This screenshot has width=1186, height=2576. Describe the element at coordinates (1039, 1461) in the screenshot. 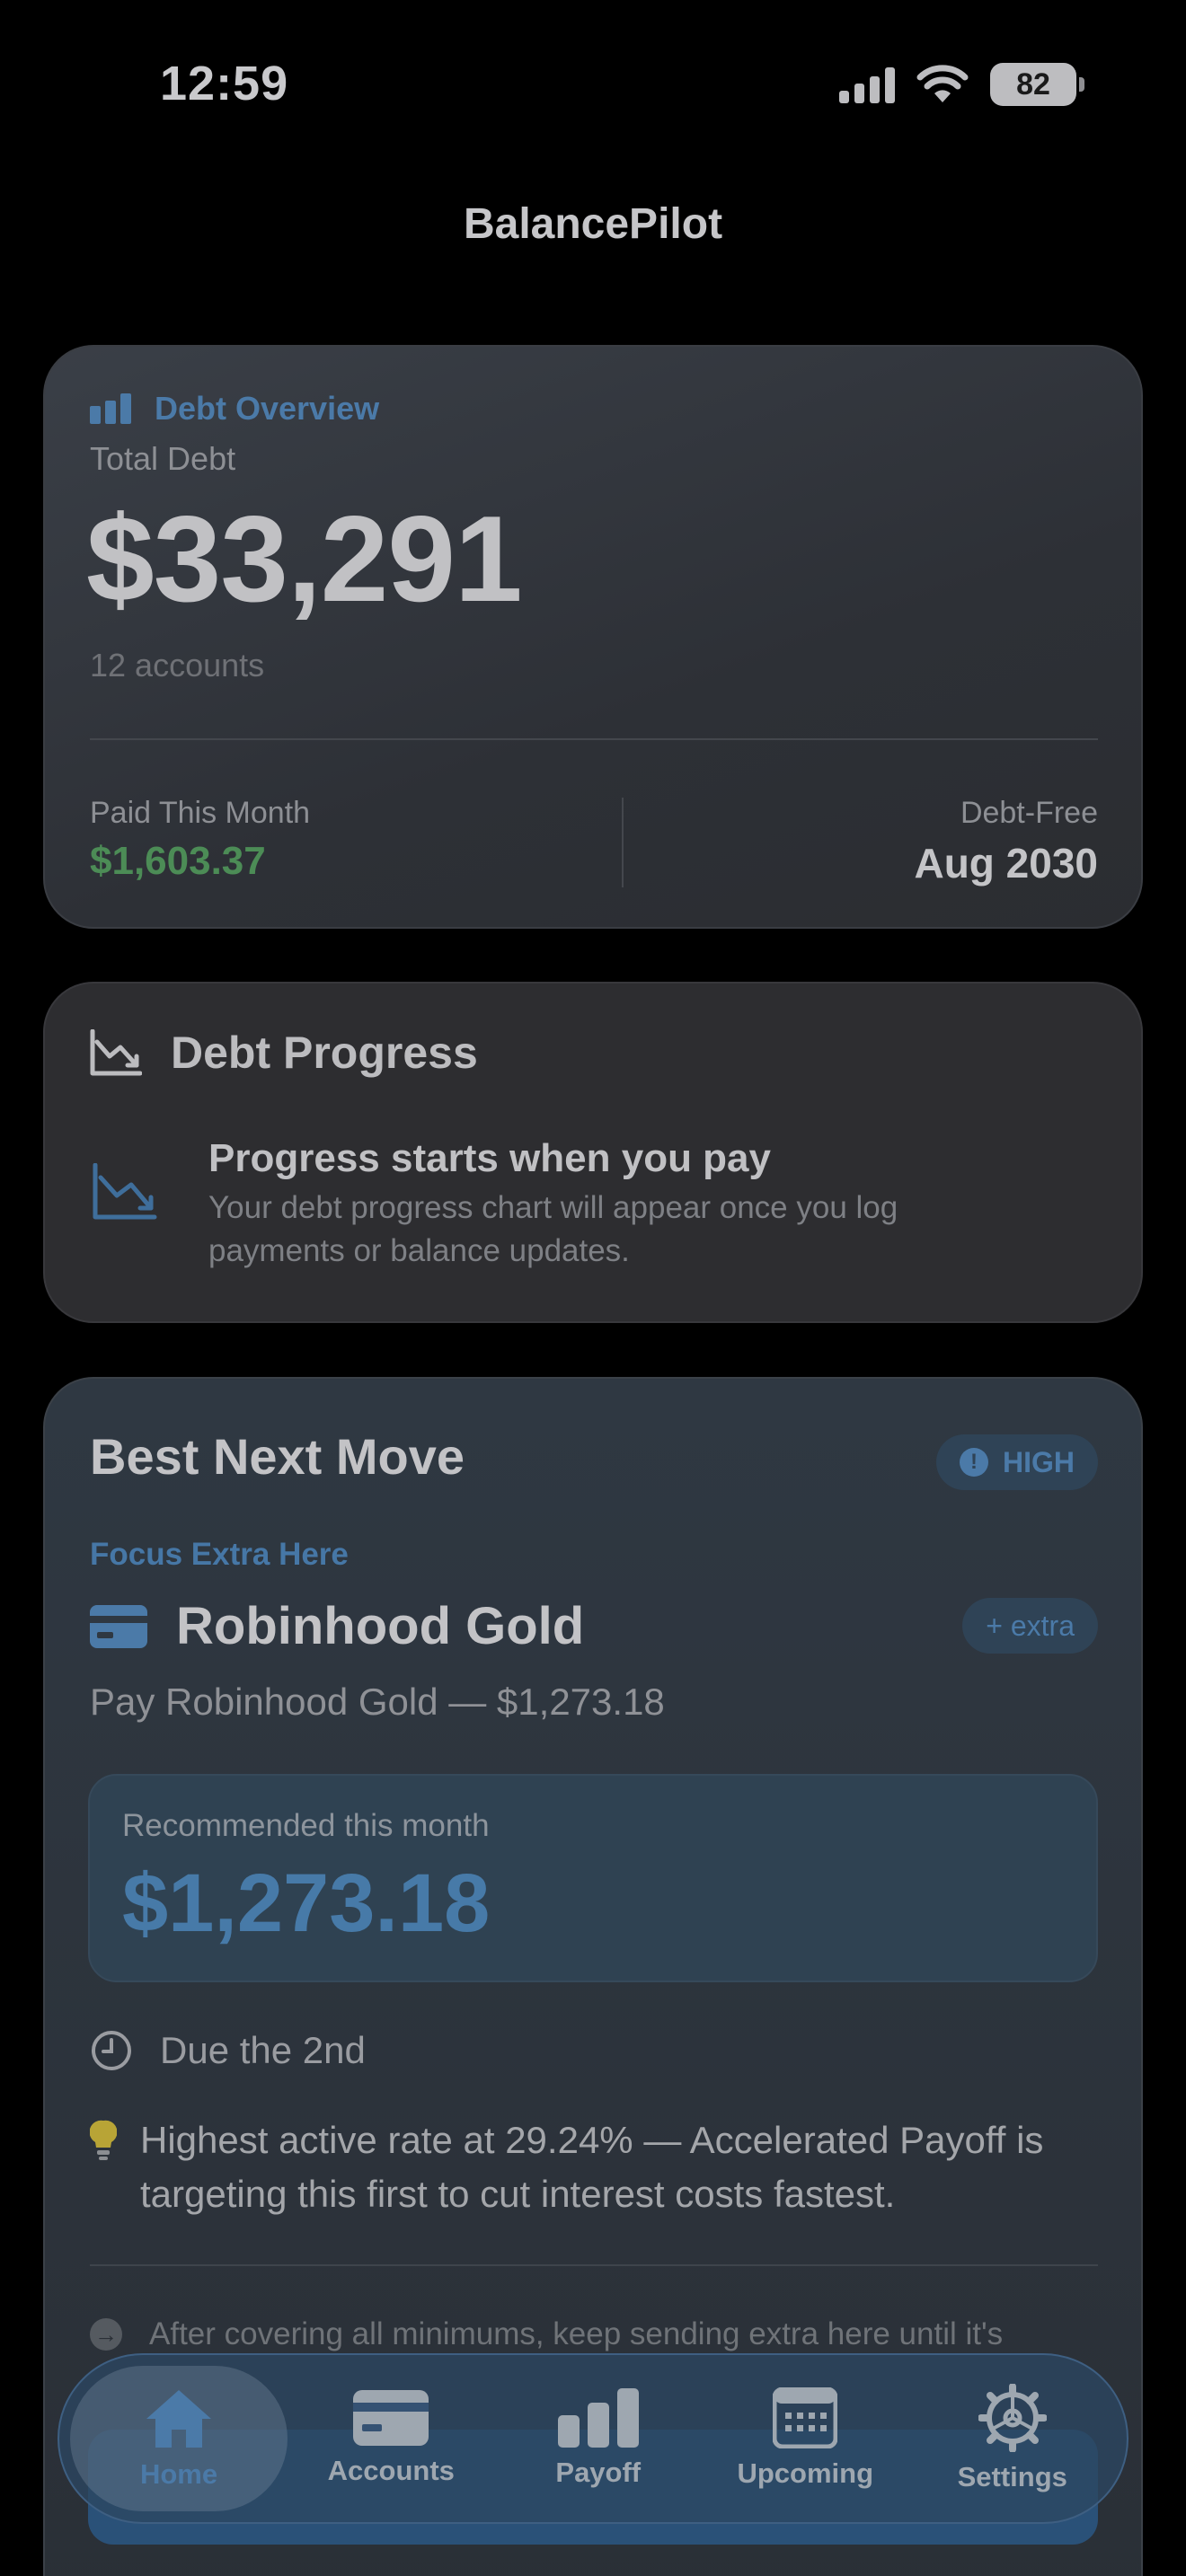

I see `priority-label: HIGH` at that location.